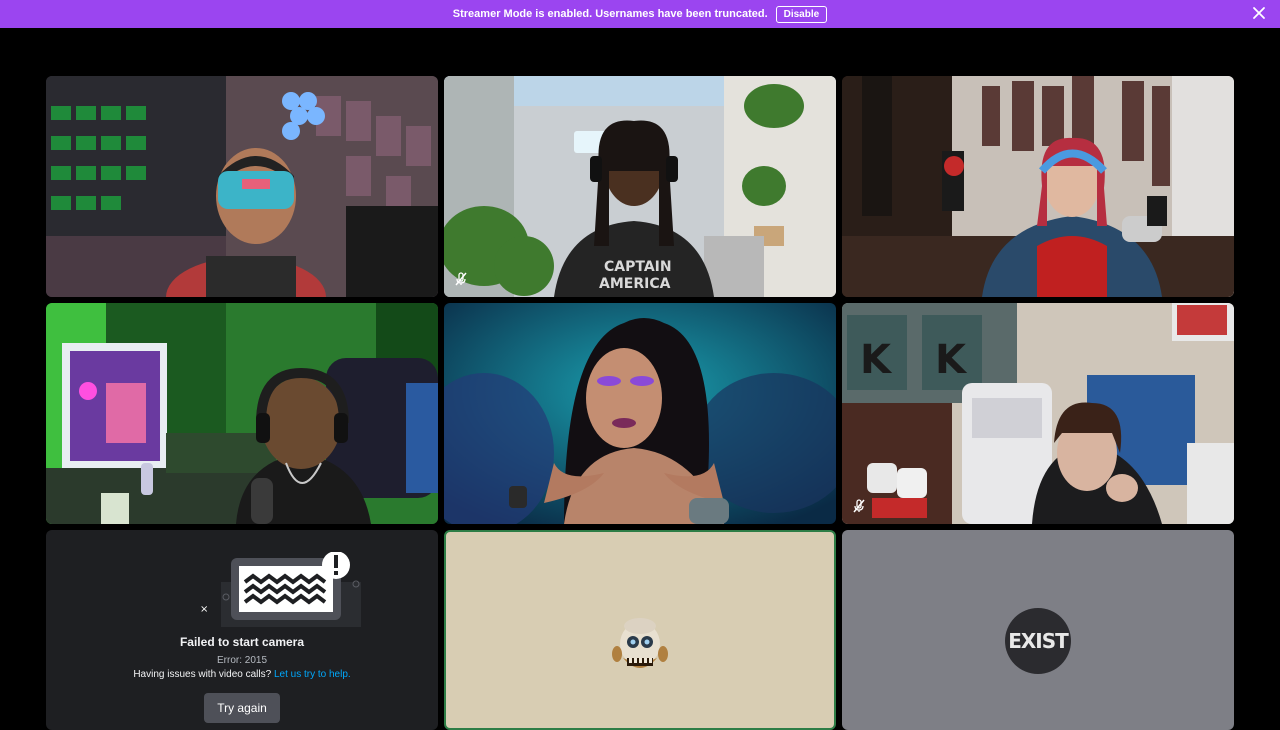  I want to click on video-tile-6: K K, so click(1038, 413).